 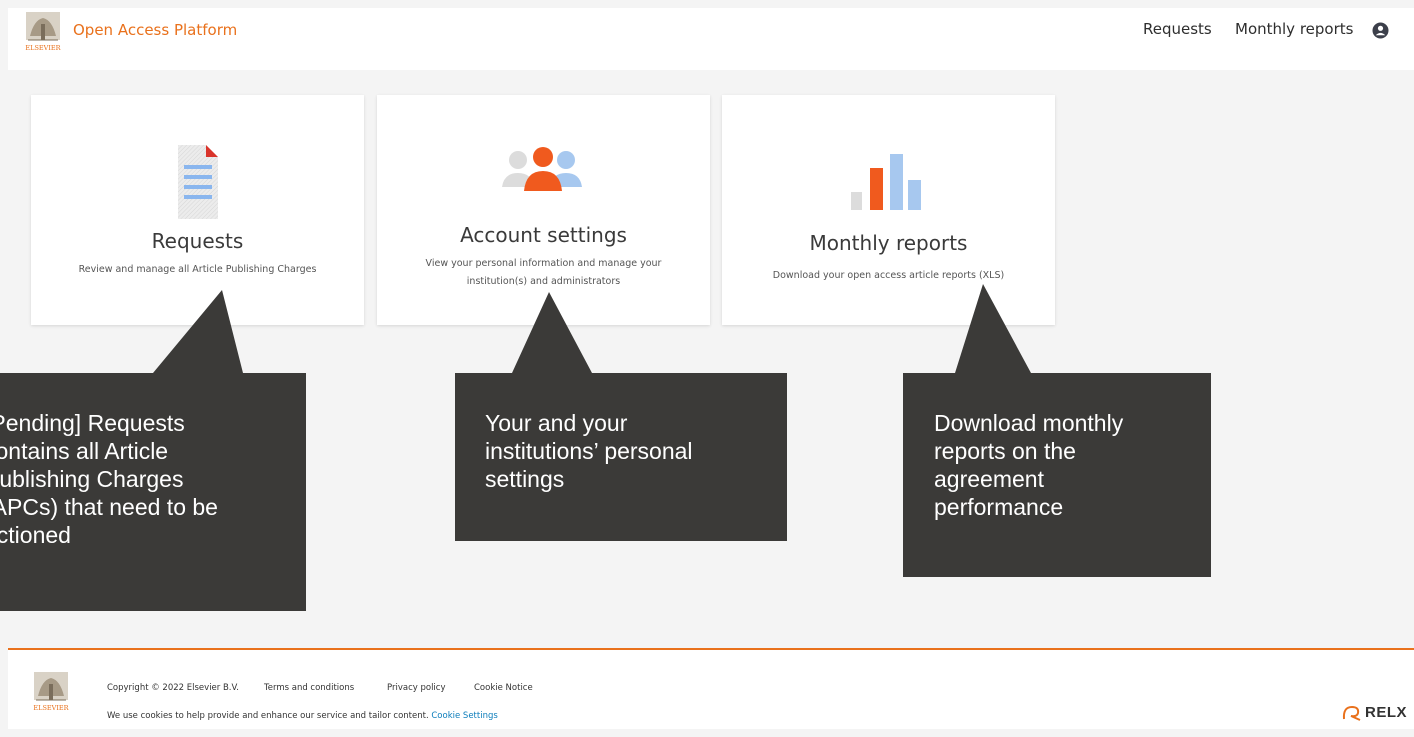 What do you see at coordinates (309, 688) in the screenshot?
I see `footer-terms-link: Terms and conditions` at bounding box center [309, 688].